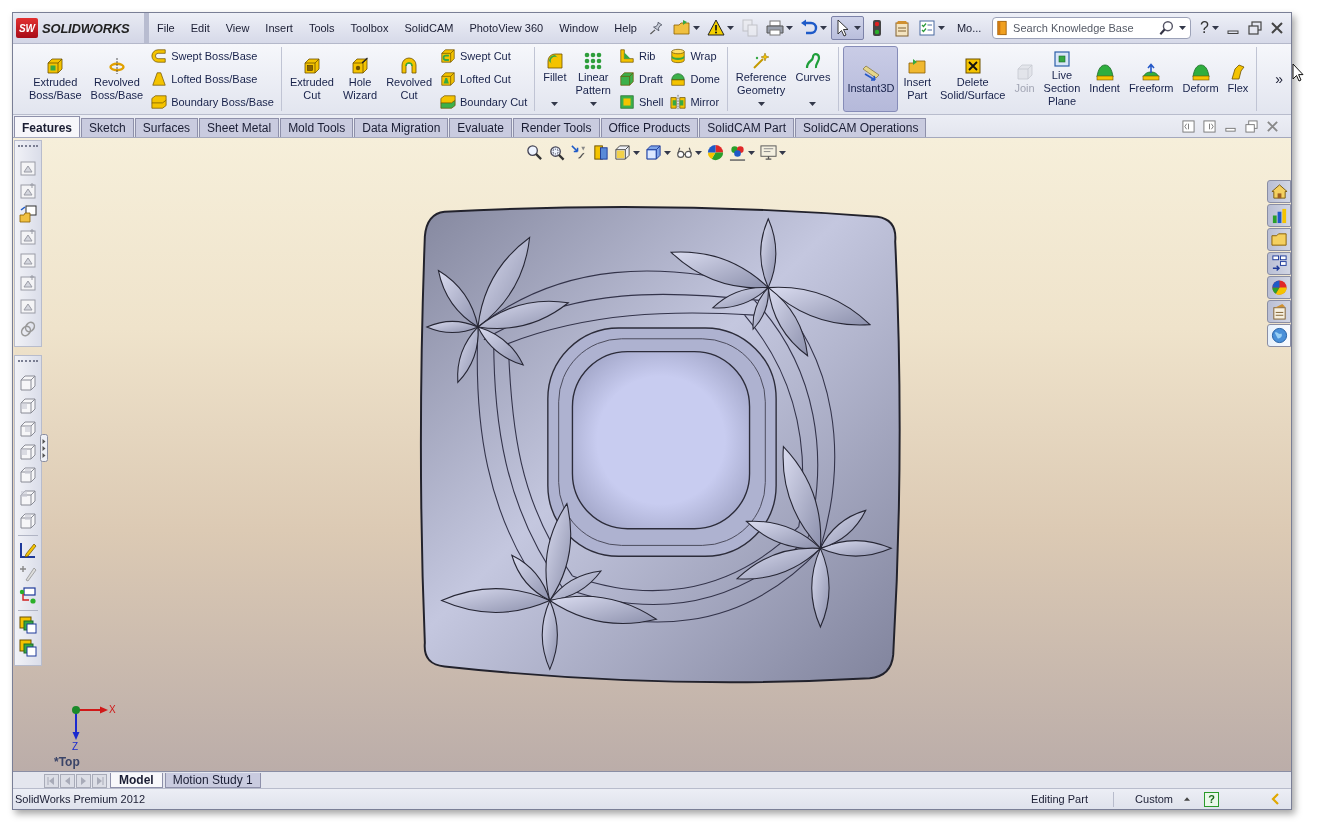 This screenshot has width=1319, height=828. What do you see at coordinates (625, 28) in the screenshot?
I see `menu-item: Help` at bounding box center [625, 28].